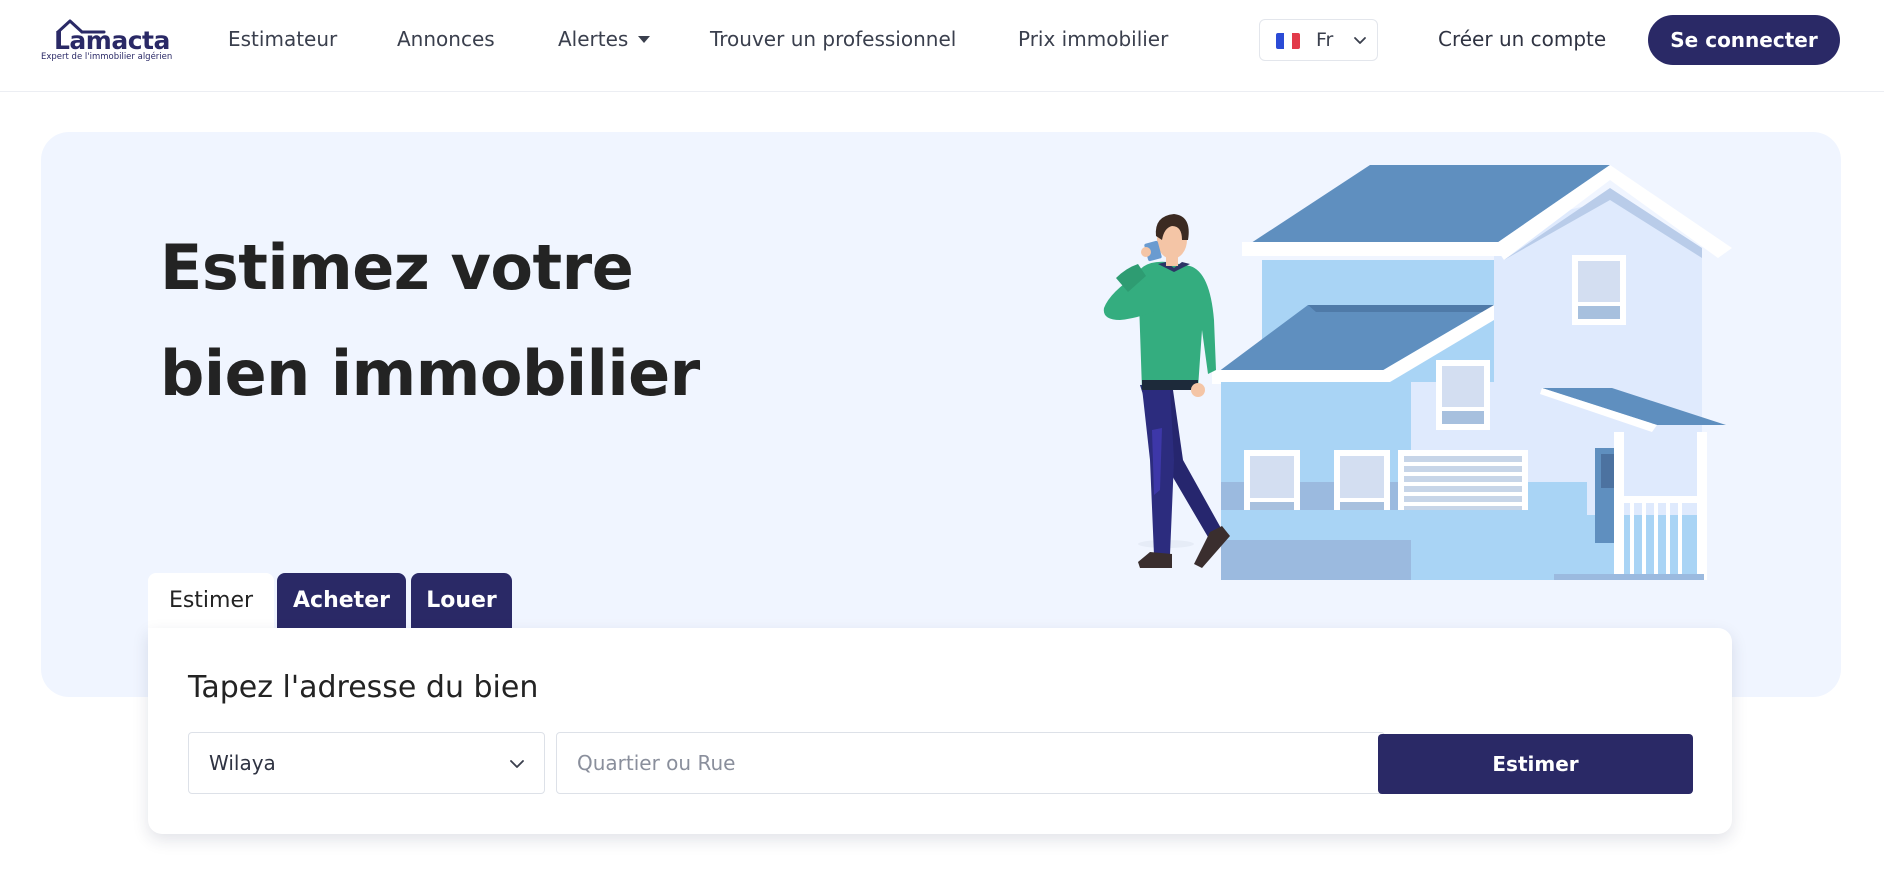  I want to click on tab-estimer: Estimer, so click(211, 600).